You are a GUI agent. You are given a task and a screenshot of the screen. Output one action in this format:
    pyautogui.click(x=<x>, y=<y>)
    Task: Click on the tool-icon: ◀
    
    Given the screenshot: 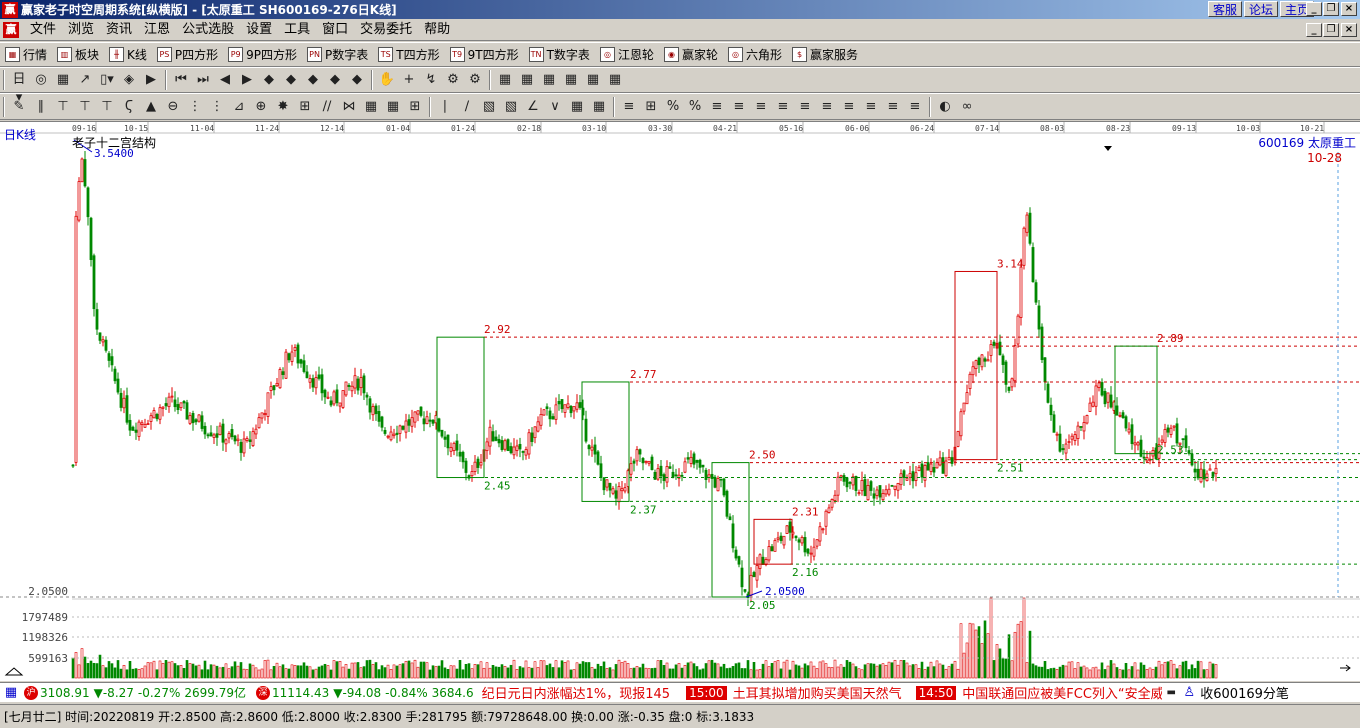 What is the action you would take?
    pyautogui.click(x=225, y=80)
    